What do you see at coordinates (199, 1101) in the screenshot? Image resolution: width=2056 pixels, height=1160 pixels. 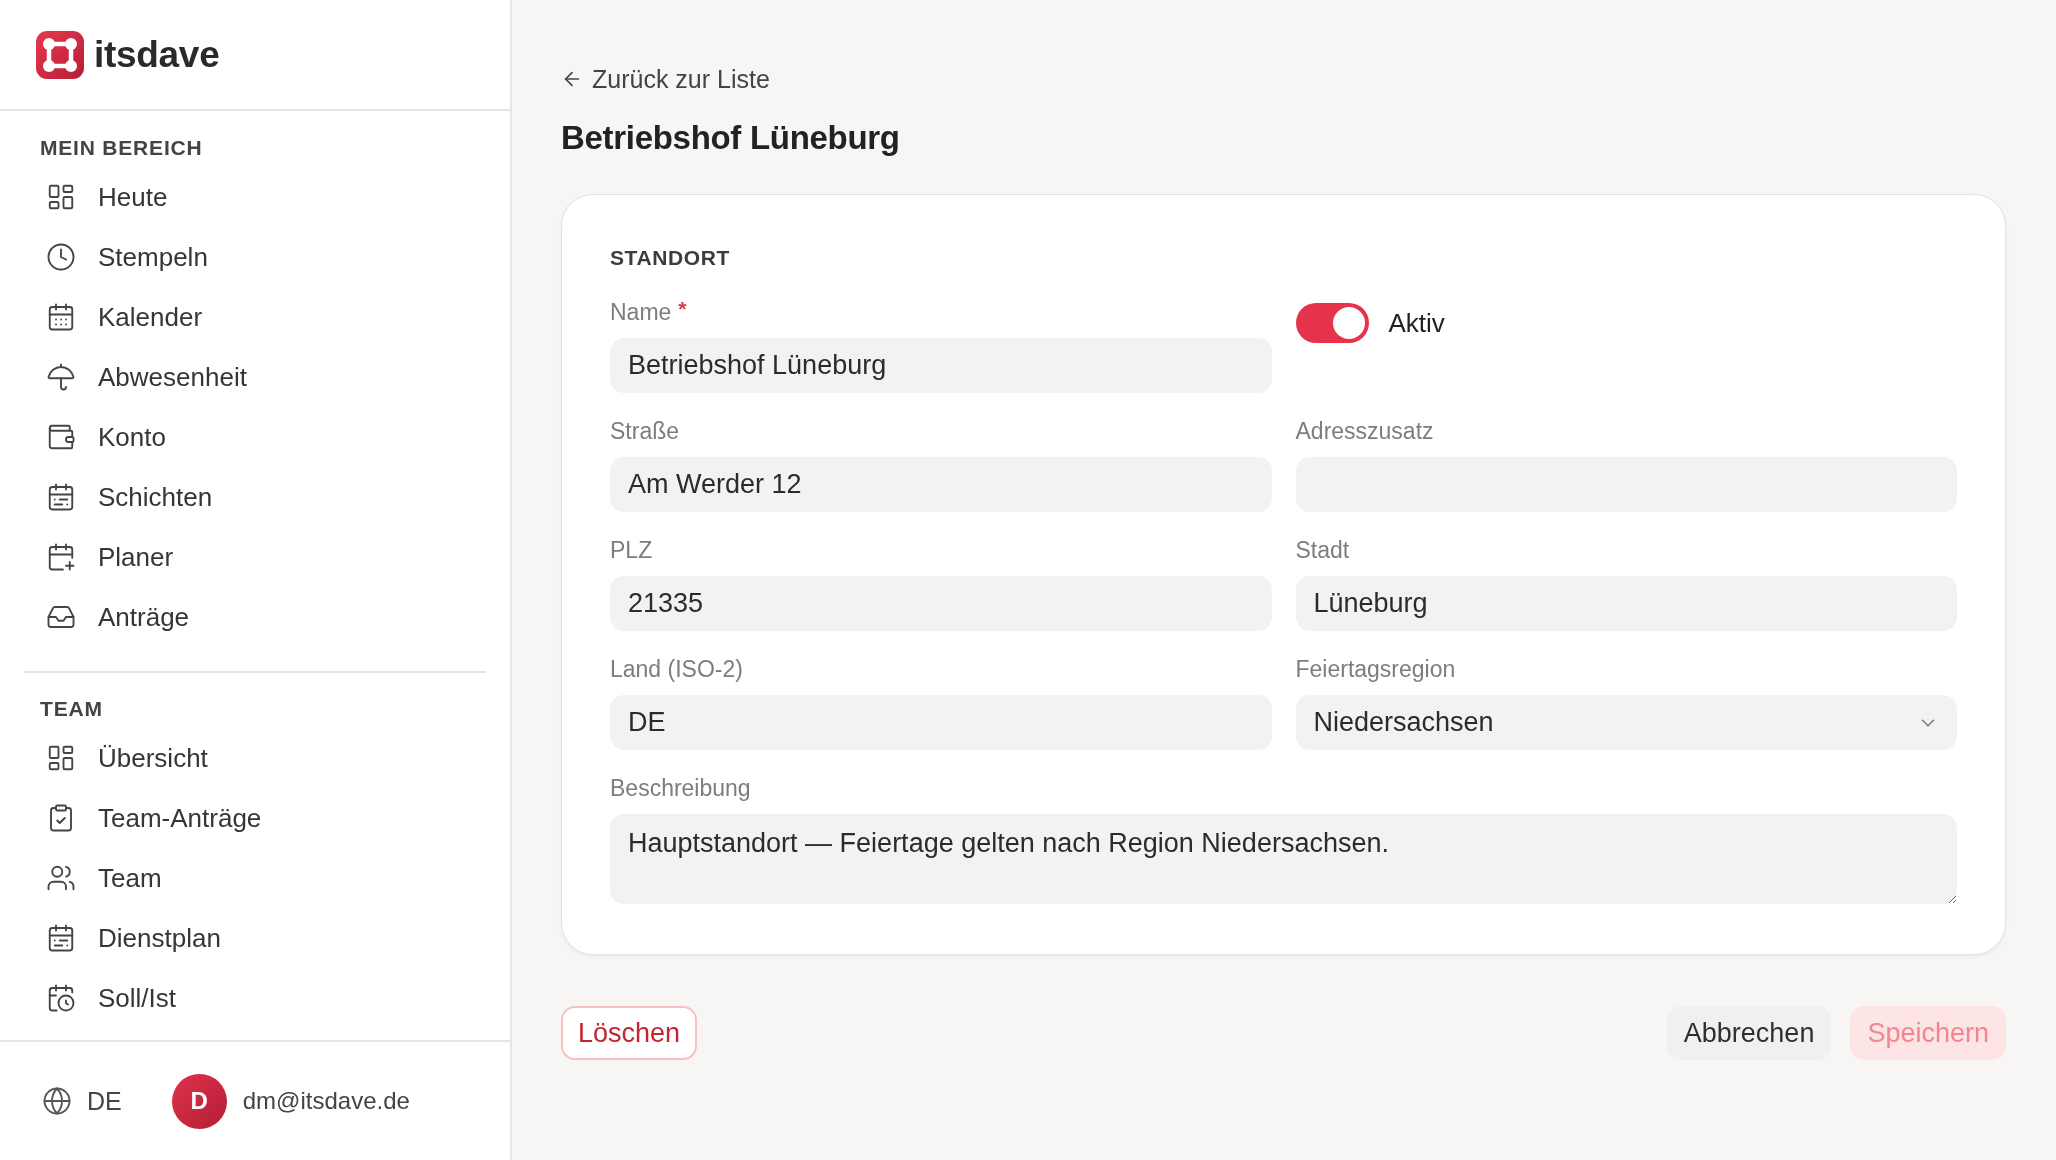 I see `avatar: D` at bounding box center [199, 1101].